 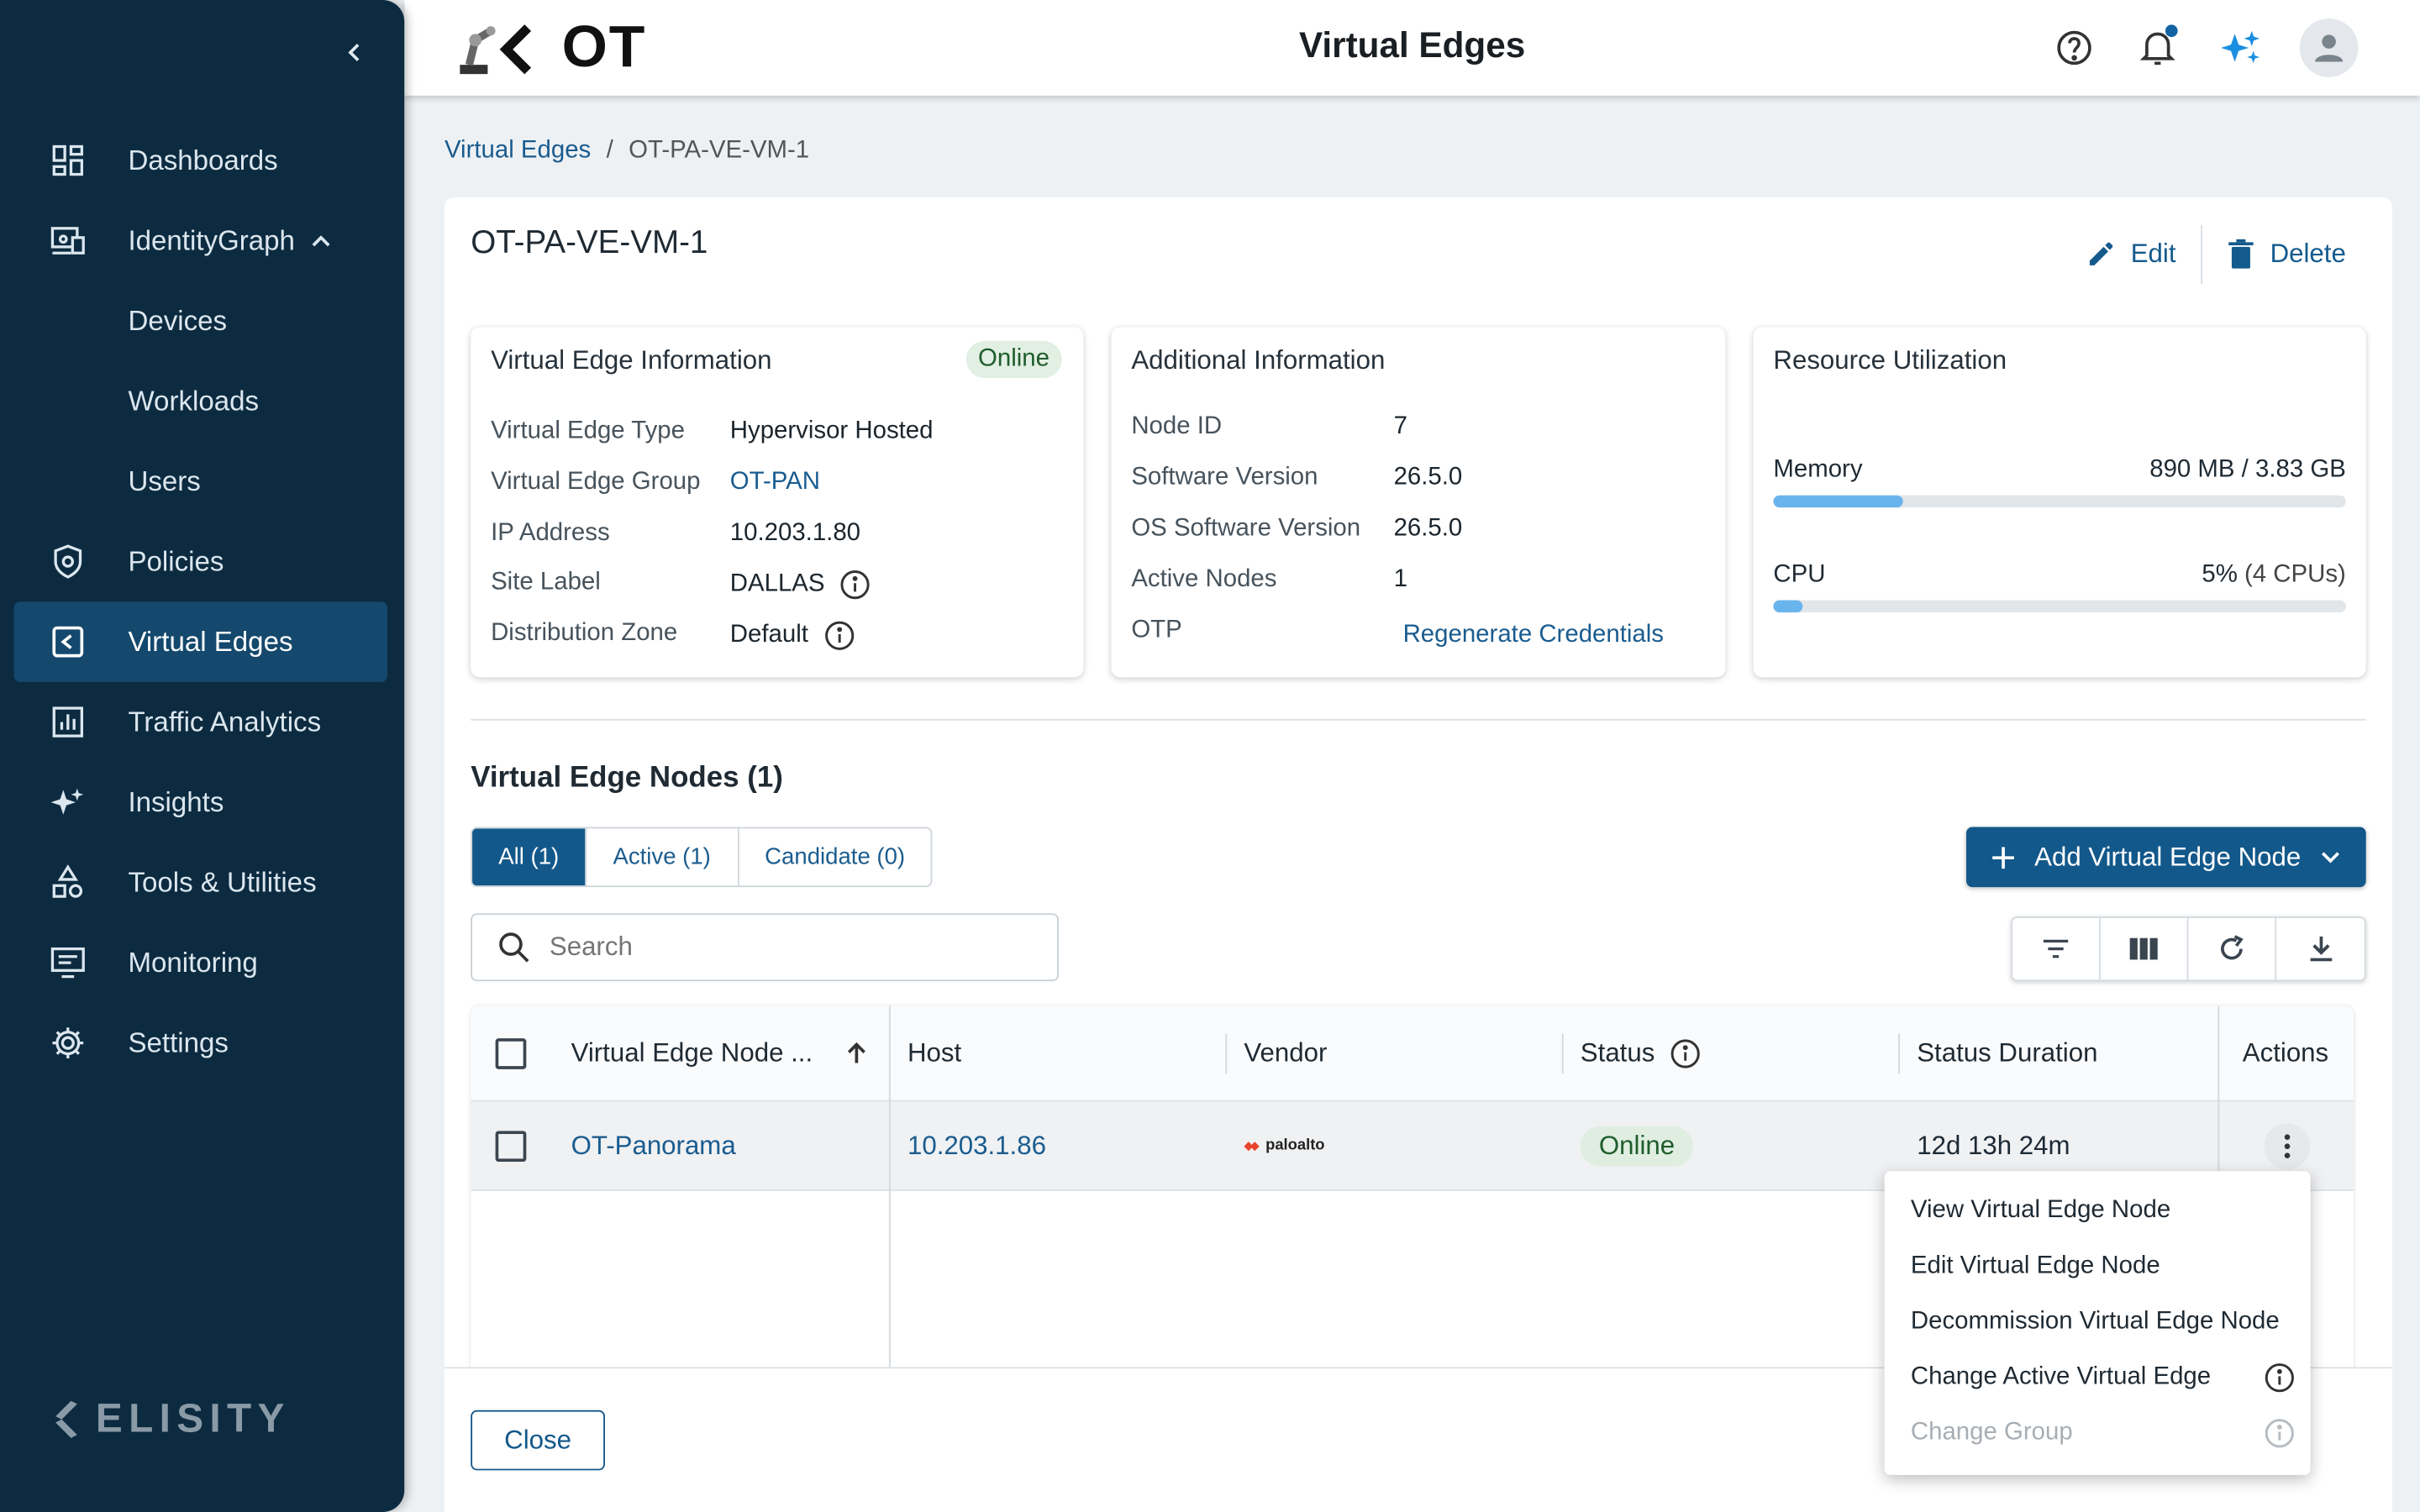 I want to click on brand-name: ELISITY, so click(x=193, y=1417).